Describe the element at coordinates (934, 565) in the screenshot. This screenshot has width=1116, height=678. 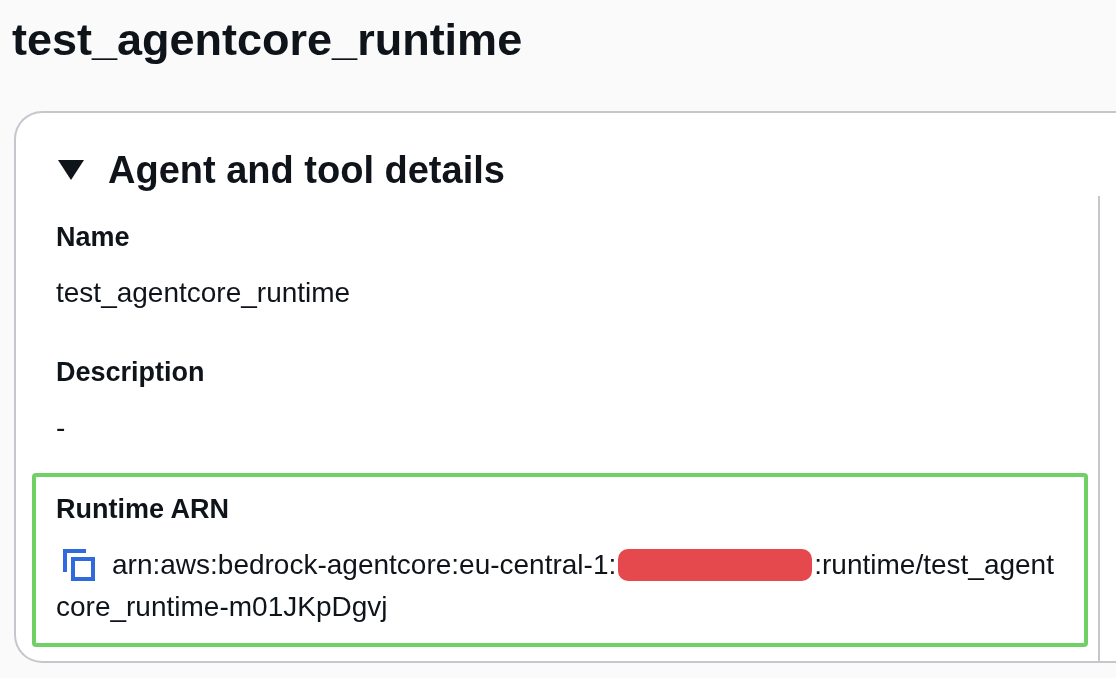
I see `arn-text: :runtime/test_agent` at that location.